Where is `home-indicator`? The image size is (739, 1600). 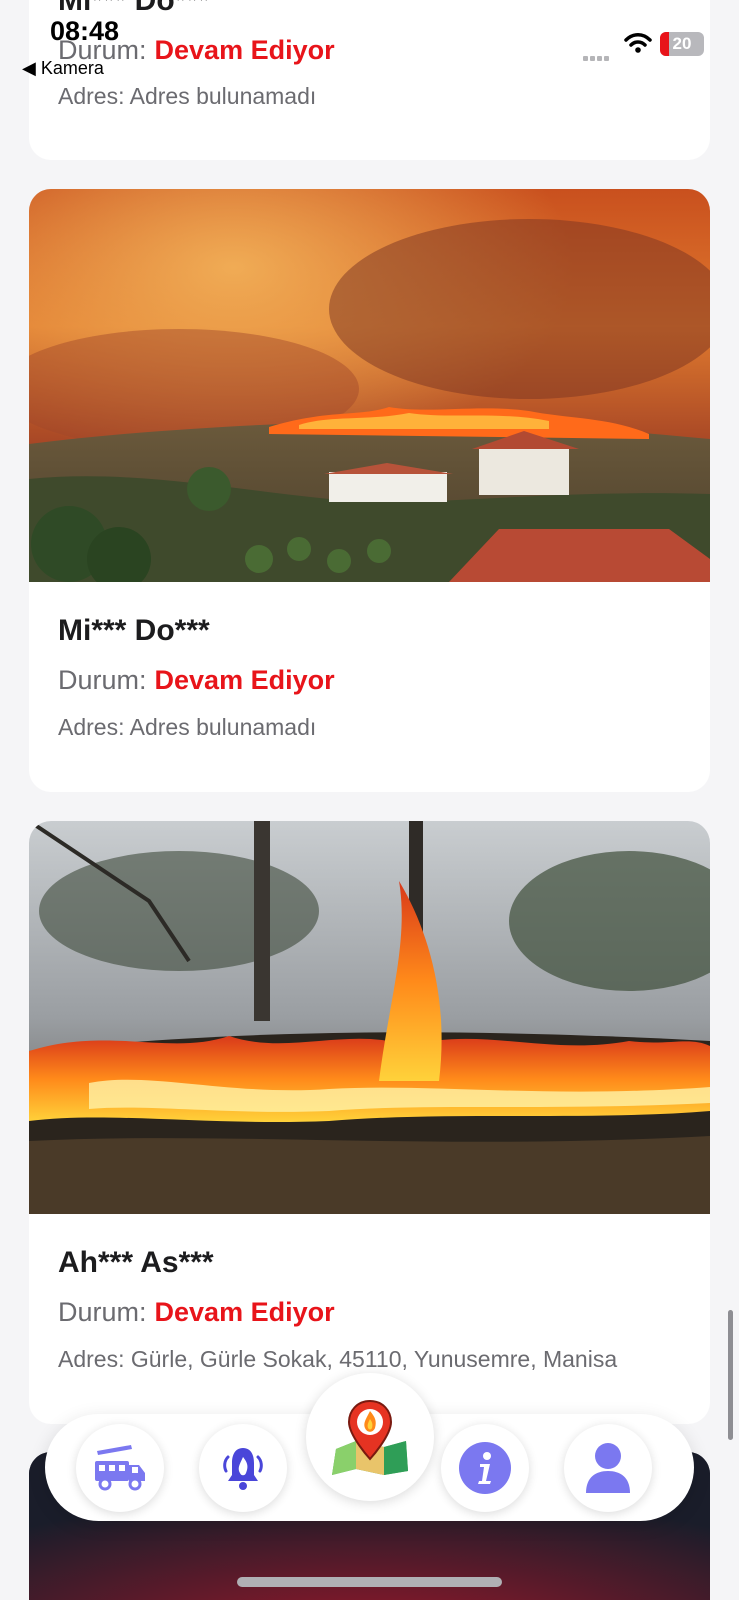 home-indicator is located at coordinates (369, 1582).